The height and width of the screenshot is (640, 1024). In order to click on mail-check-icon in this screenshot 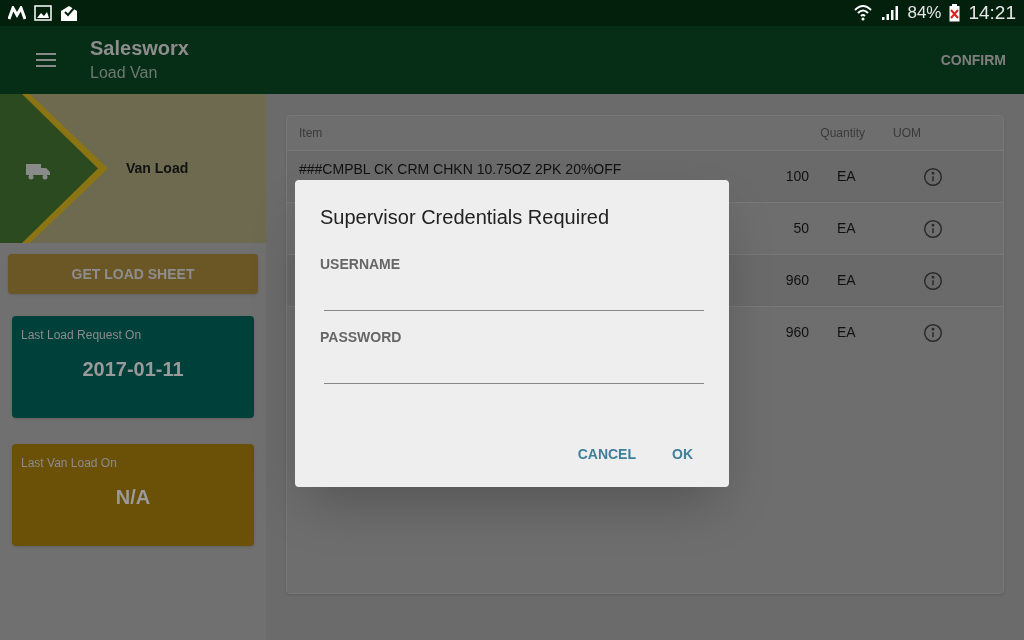, I will do `click(69, 13)`.